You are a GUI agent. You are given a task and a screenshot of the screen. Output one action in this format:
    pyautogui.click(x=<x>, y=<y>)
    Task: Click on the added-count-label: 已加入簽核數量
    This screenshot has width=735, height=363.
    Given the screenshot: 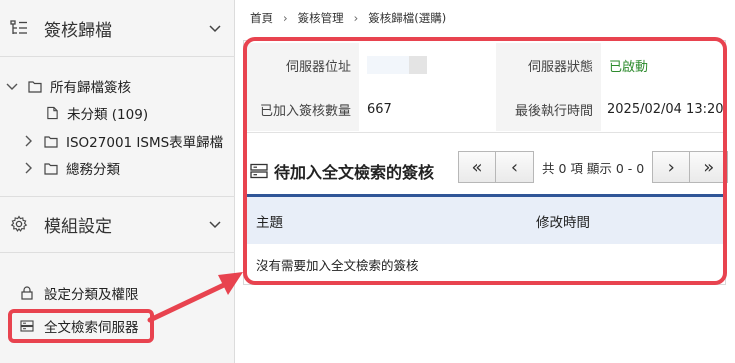 What is the action you would take?
    pyautogui.click(x=301, y=109)
    